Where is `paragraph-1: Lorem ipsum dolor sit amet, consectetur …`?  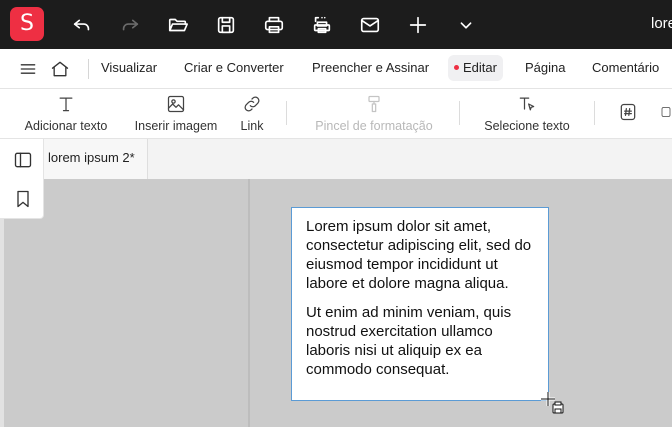
paragraph-1: Lorem ipsum dolor sit amet, consectetur … is located at coordinates (422, 255).